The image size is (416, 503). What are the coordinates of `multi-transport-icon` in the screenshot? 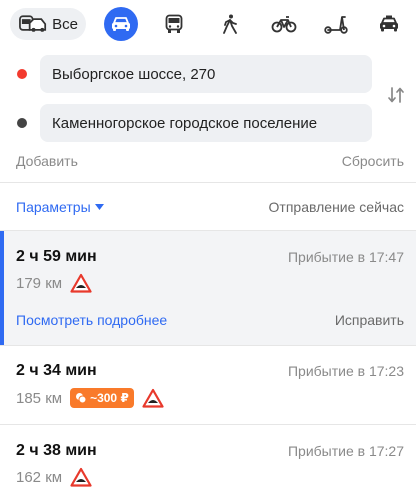 It's located at (33, 23).